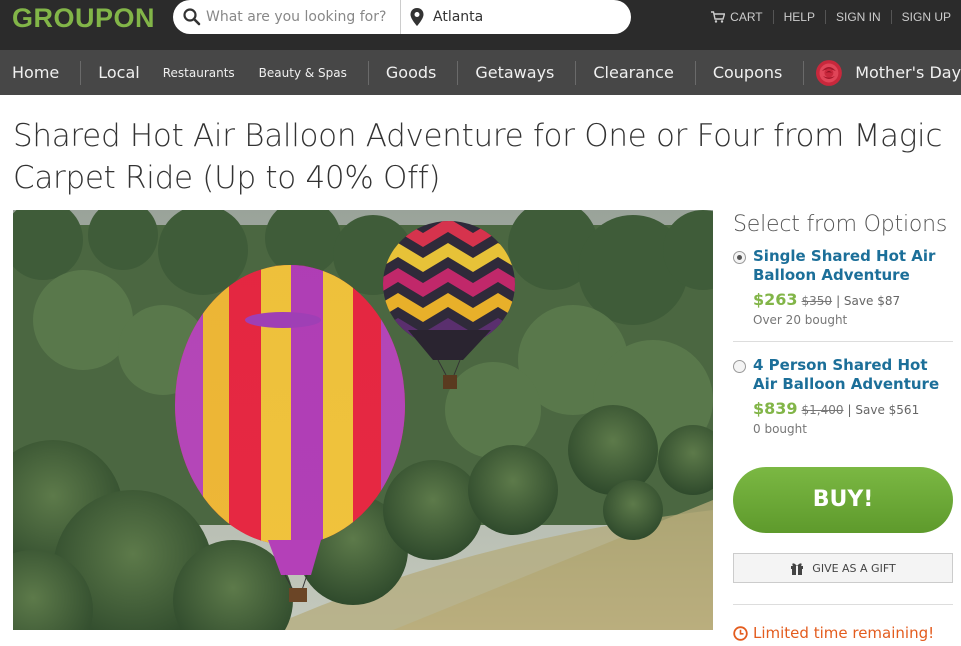 This screenshot has width=961, height=646. I want to click on nav-clearance: Clearance, so click(633, 72).